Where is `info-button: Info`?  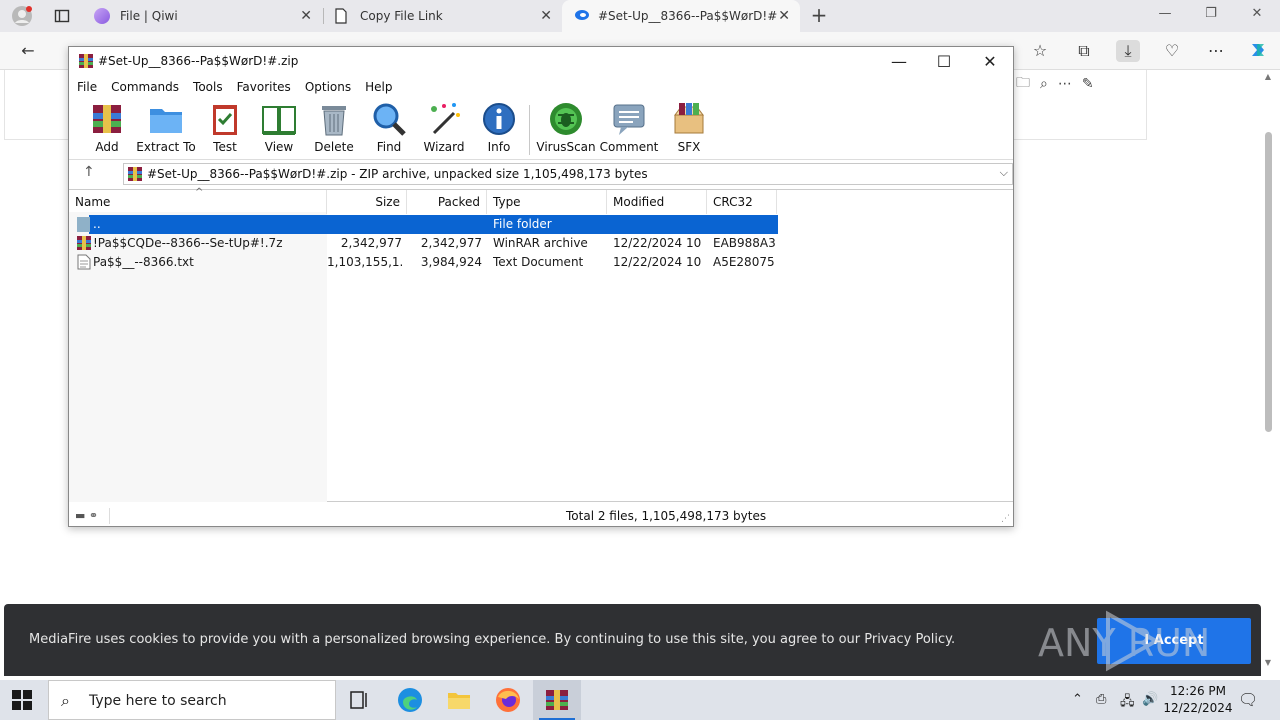
info-button: Info is located at coordinates (499, 129).